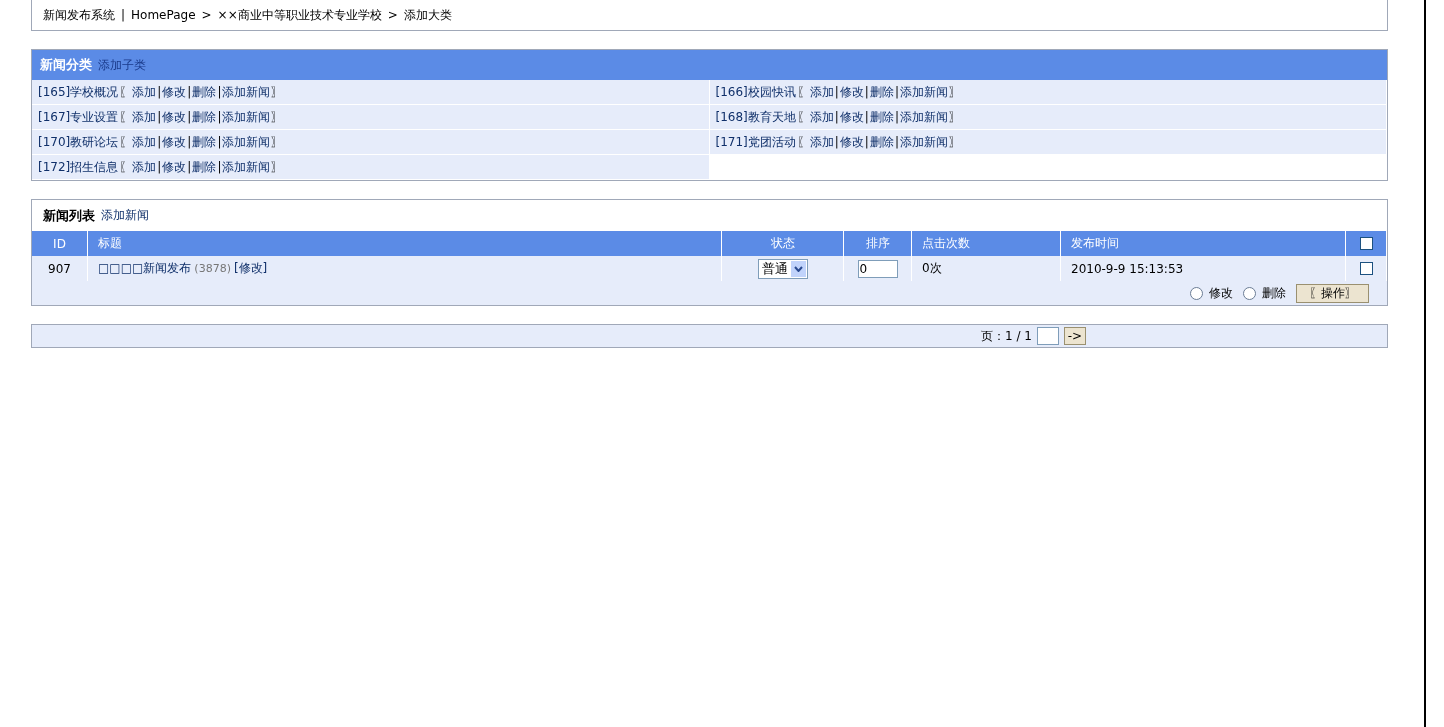  What do you see at coordinates (427, 15) in the screenshot?
I see `breadcrumb-link: 添加大类` at bounding box center [427, 15].